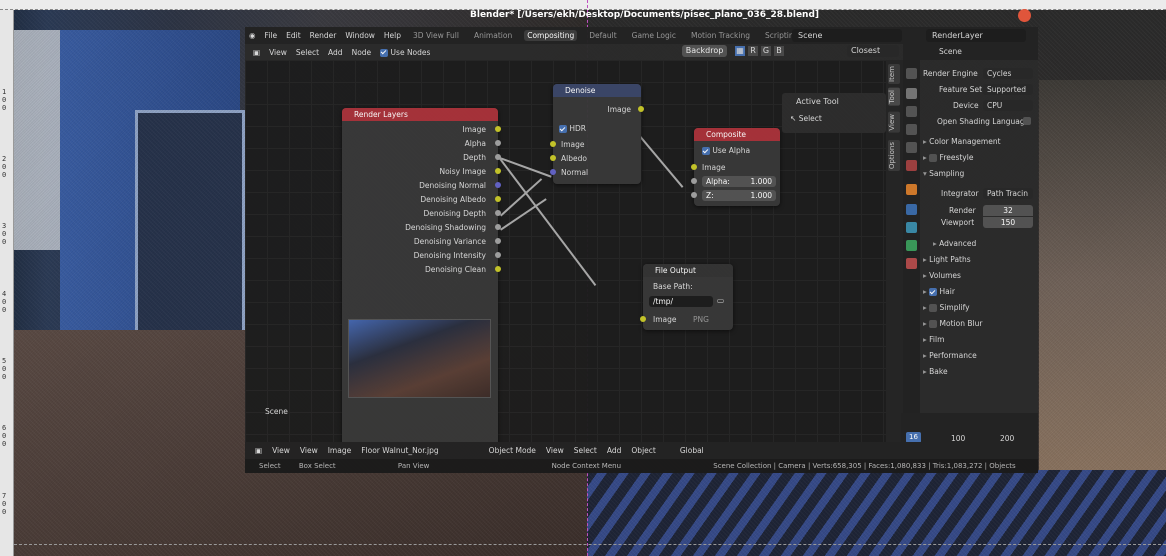 The image size is (1166, 556). What do you see at coordinates (436, 35) in the screenshot?
I see `tab-3d-view-full: 3D View Full` at bounding box center [436, 35].